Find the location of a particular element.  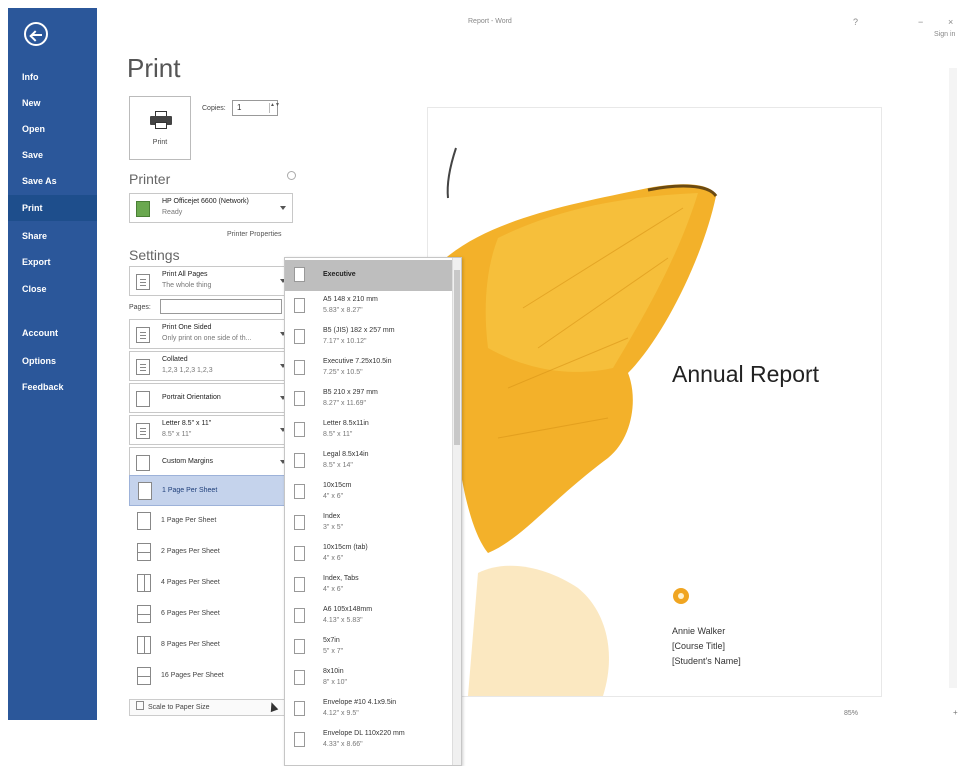

nav-item-close: Close is located at coordinates (52, 289).